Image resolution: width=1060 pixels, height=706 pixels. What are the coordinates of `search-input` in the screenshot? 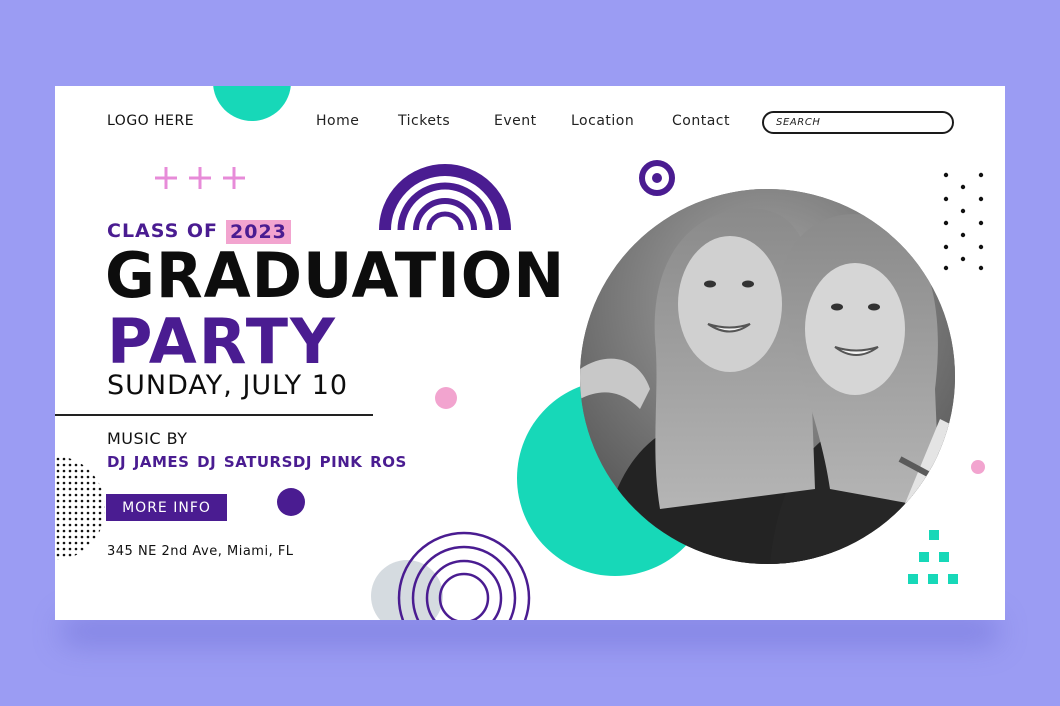 It's located at (858, 122).